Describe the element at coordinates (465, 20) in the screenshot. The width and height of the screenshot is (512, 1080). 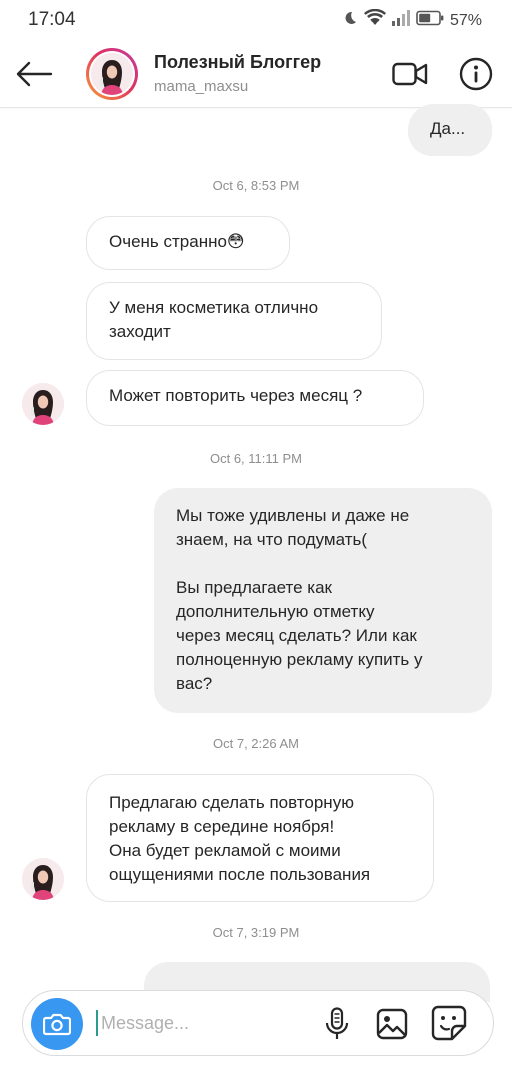
I see `battery-percent: 57%` at that location.